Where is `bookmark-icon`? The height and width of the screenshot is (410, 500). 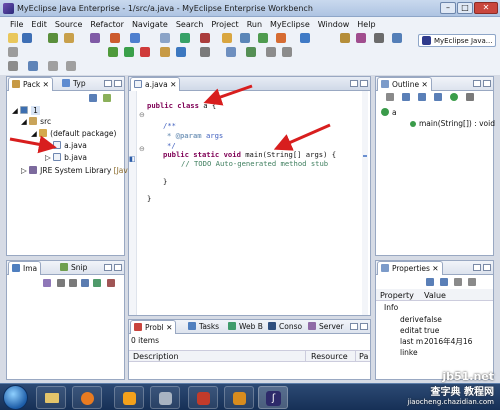
bookmark-icon is located at coordinates (245, 38).